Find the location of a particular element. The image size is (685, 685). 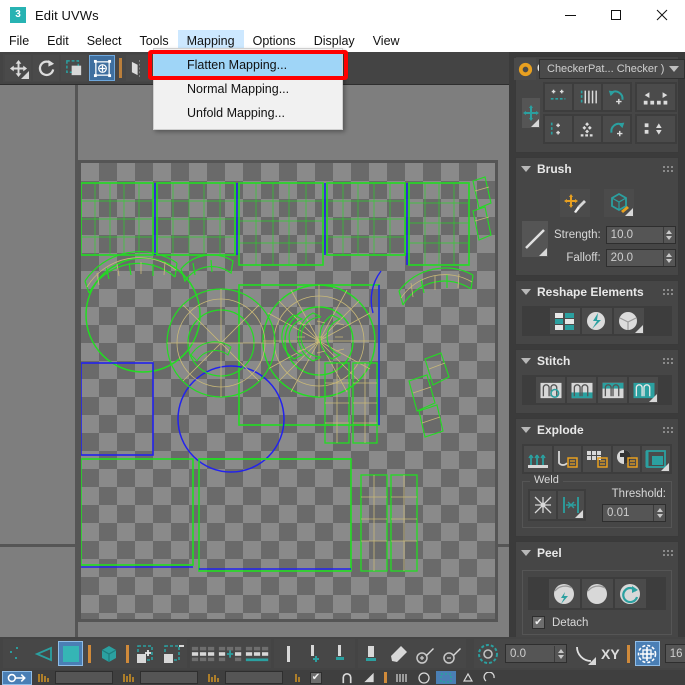

snap-grid-button is located at coordinates (647, 653).